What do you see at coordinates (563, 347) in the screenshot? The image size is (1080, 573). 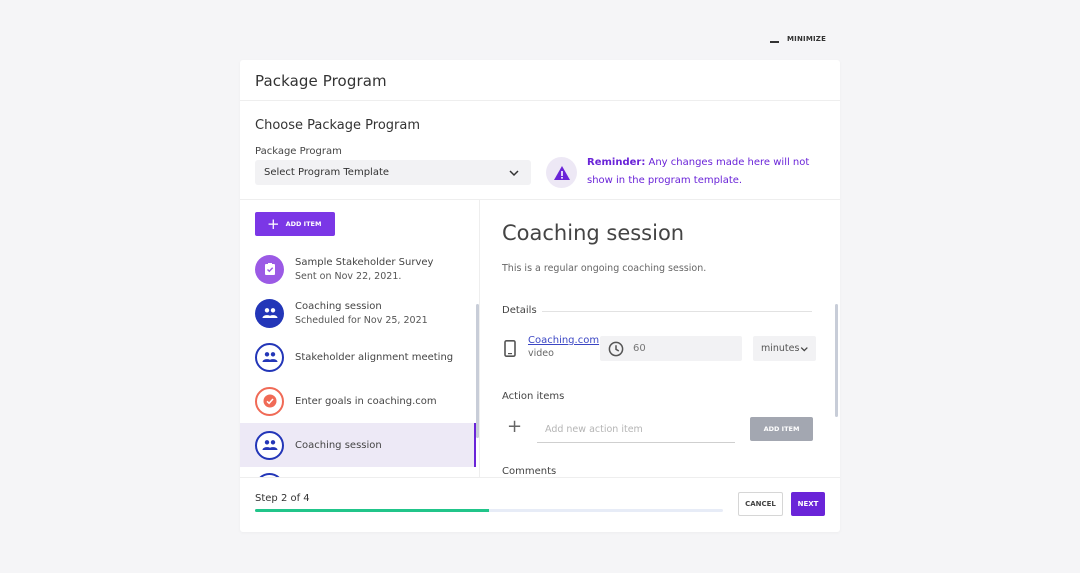 I see `meeting-vendor: Coaching.com video` at bounding box center [563, 347].